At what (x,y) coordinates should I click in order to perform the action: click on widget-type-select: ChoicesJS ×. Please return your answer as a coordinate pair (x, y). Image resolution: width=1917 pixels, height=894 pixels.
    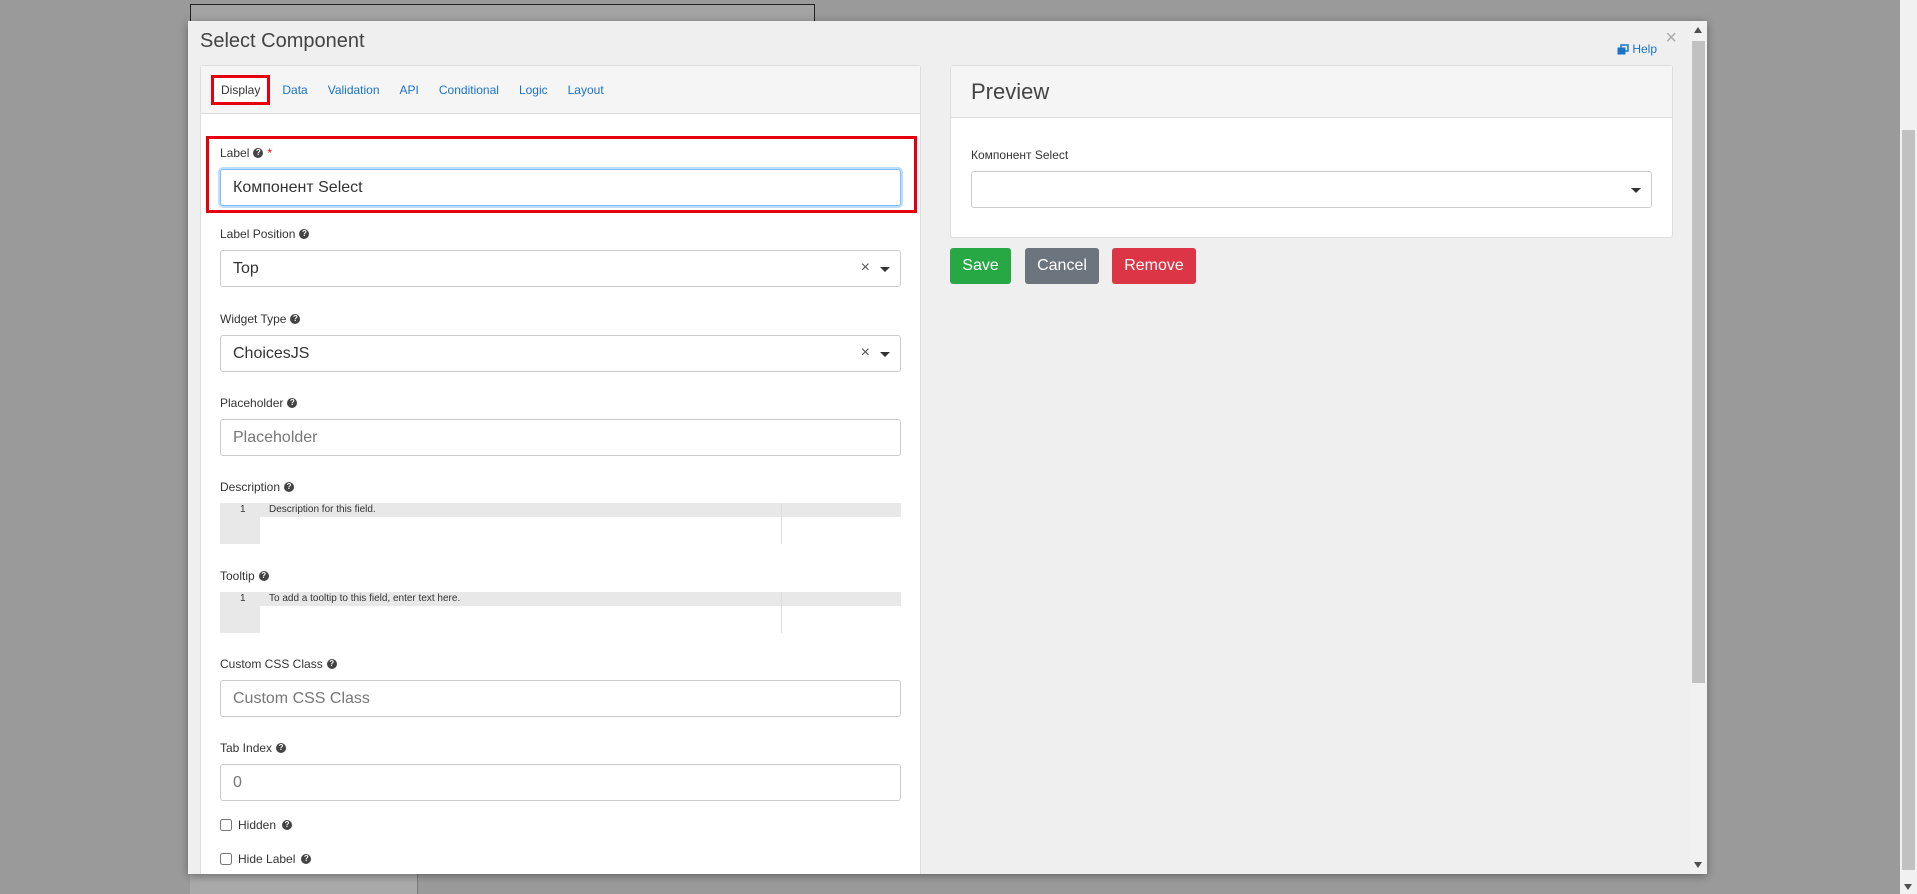
    Looking at the image, I should click on (560, 353).